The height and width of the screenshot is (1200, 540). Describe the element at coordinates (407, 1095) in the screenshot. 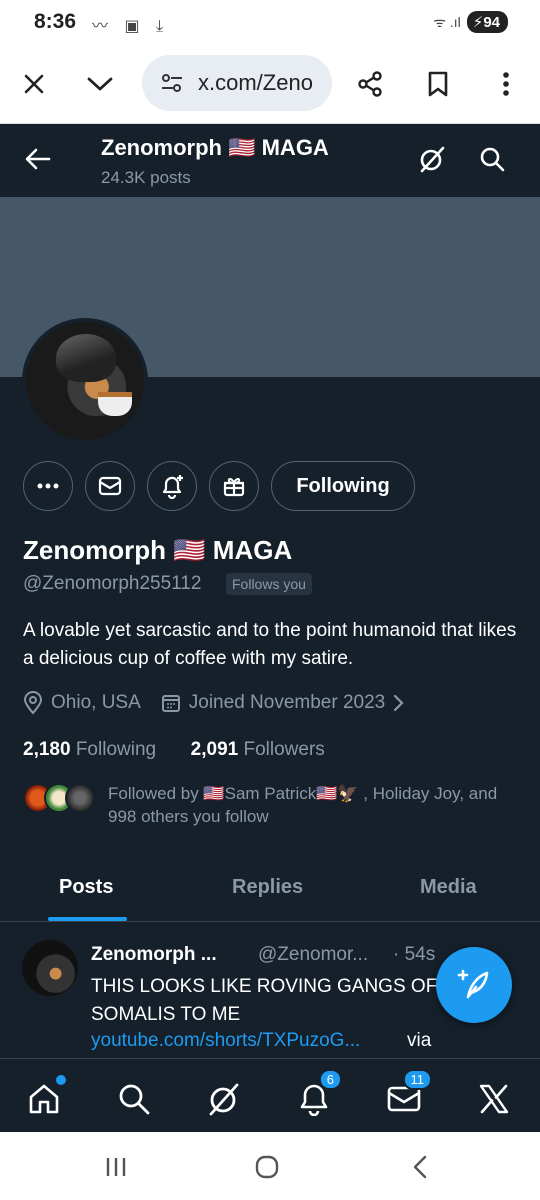

I see `nav-messages: 11` at that location.